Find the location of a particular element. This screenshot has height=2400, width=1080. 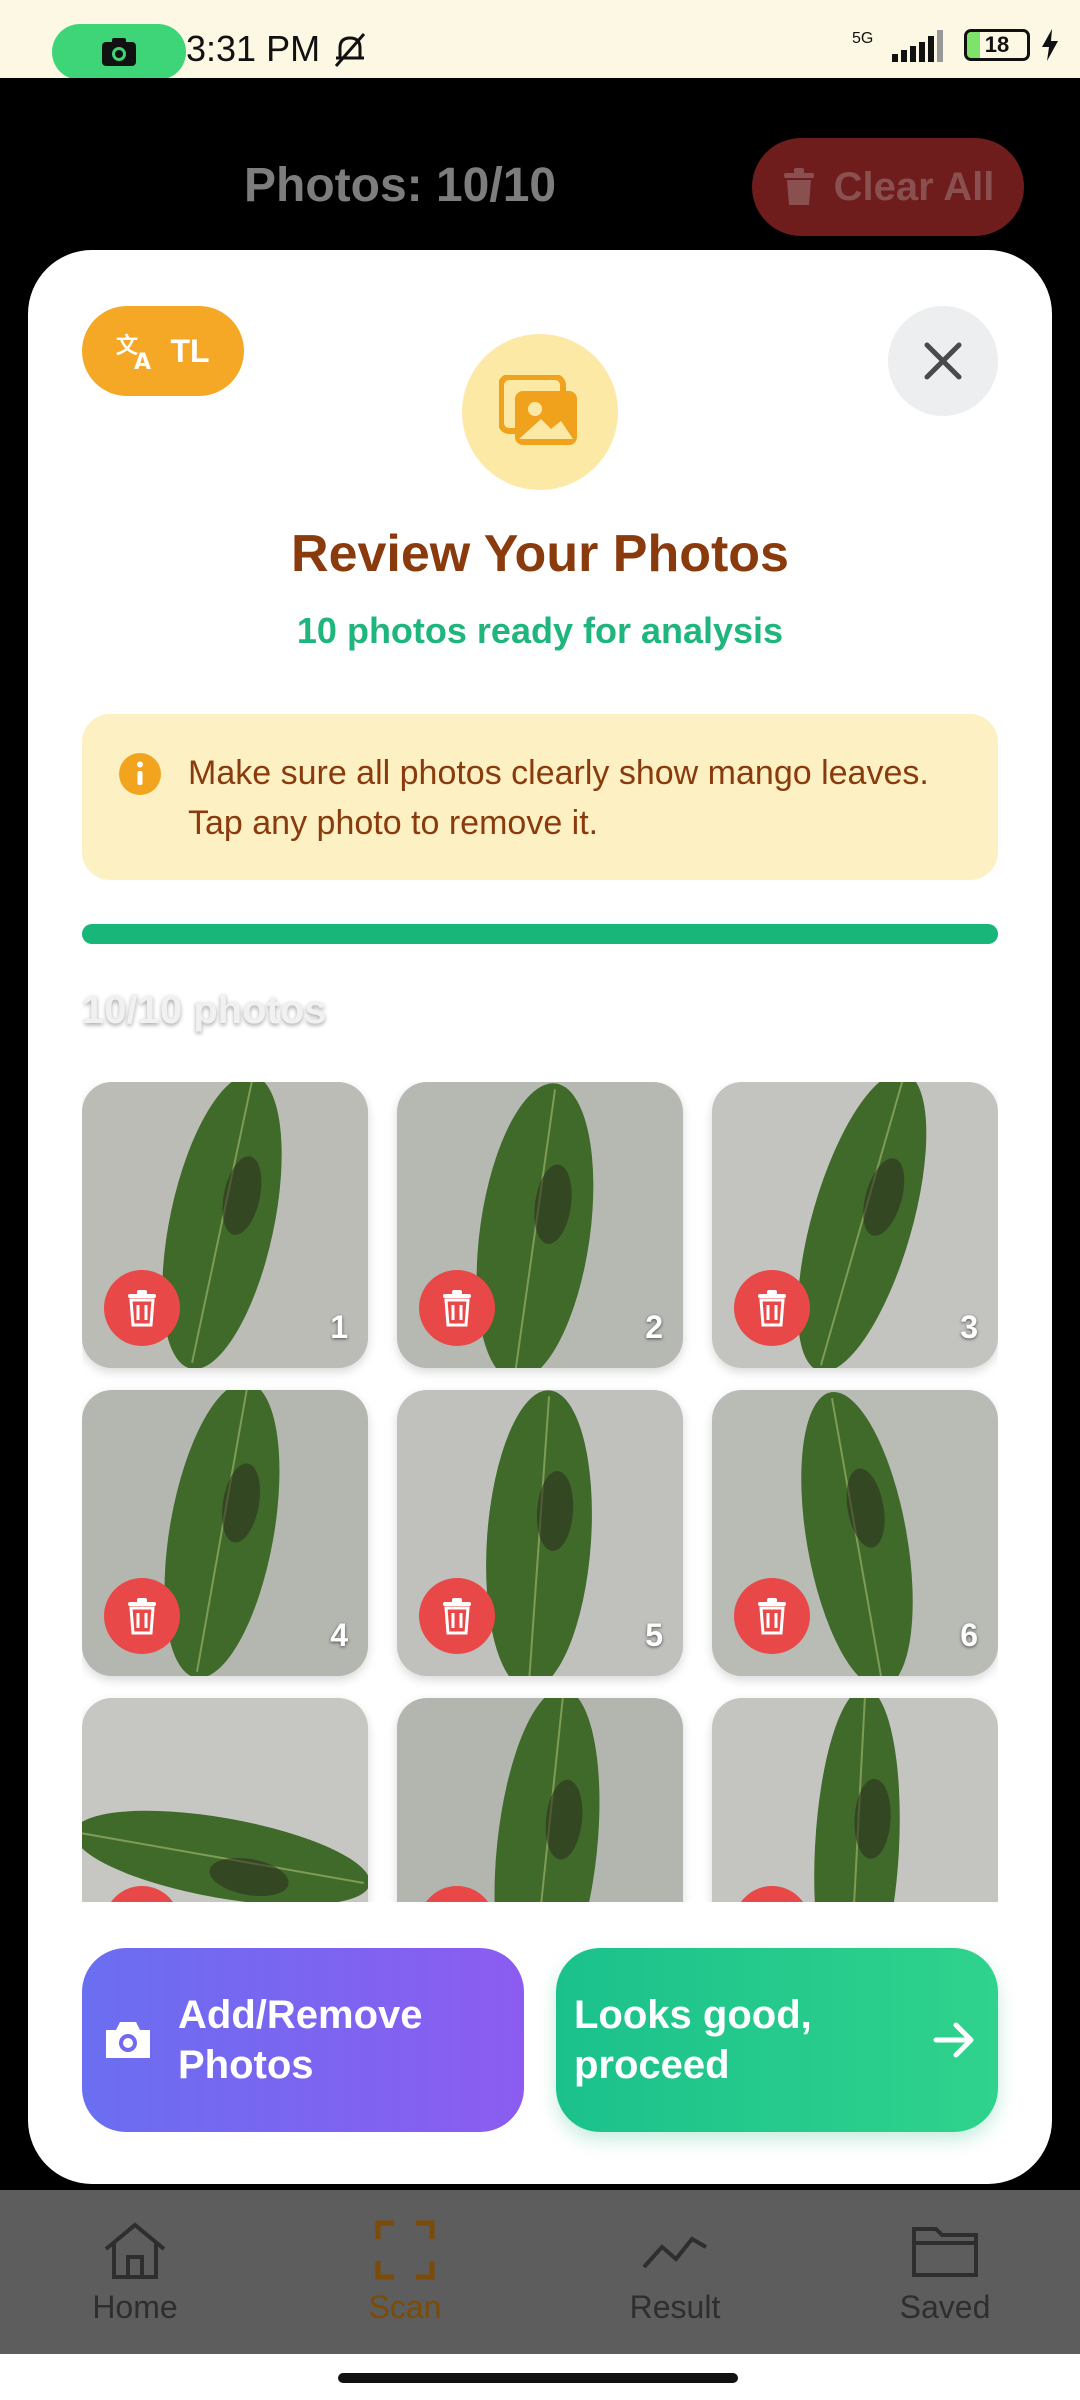

photo-thumbnail: 6 is located at coordinates (855, 1533).